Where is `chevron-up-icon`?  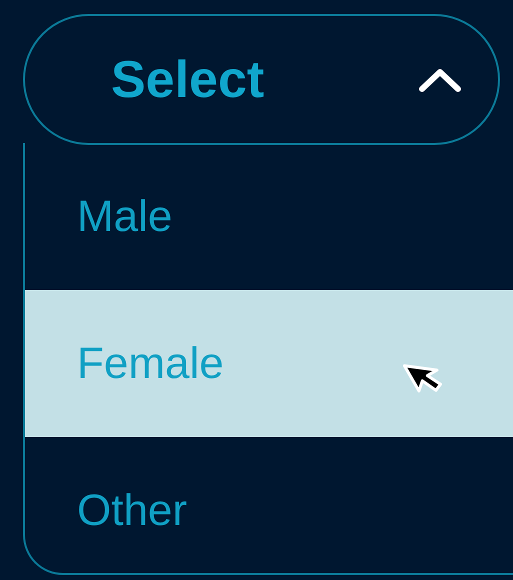 chevron-up-icon is located at coordinates (440, 79).